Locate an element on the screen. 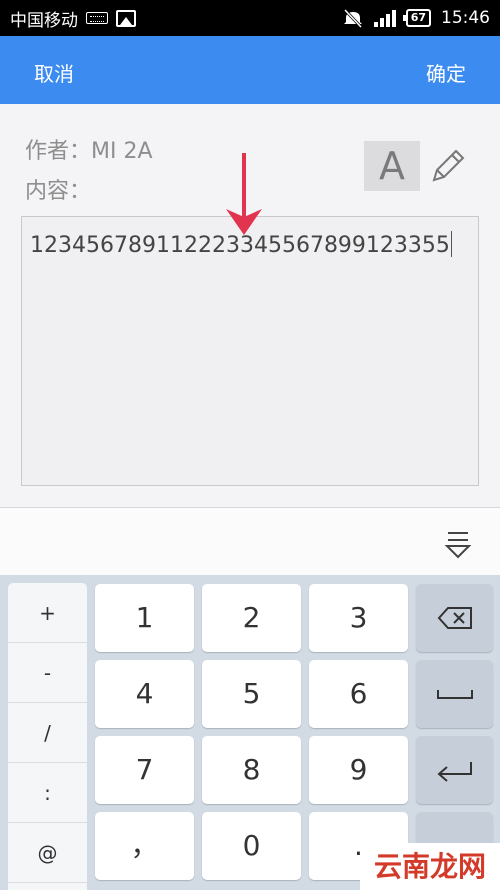 The image size is (500, 890). space-button is located at coordinates (454, 694).